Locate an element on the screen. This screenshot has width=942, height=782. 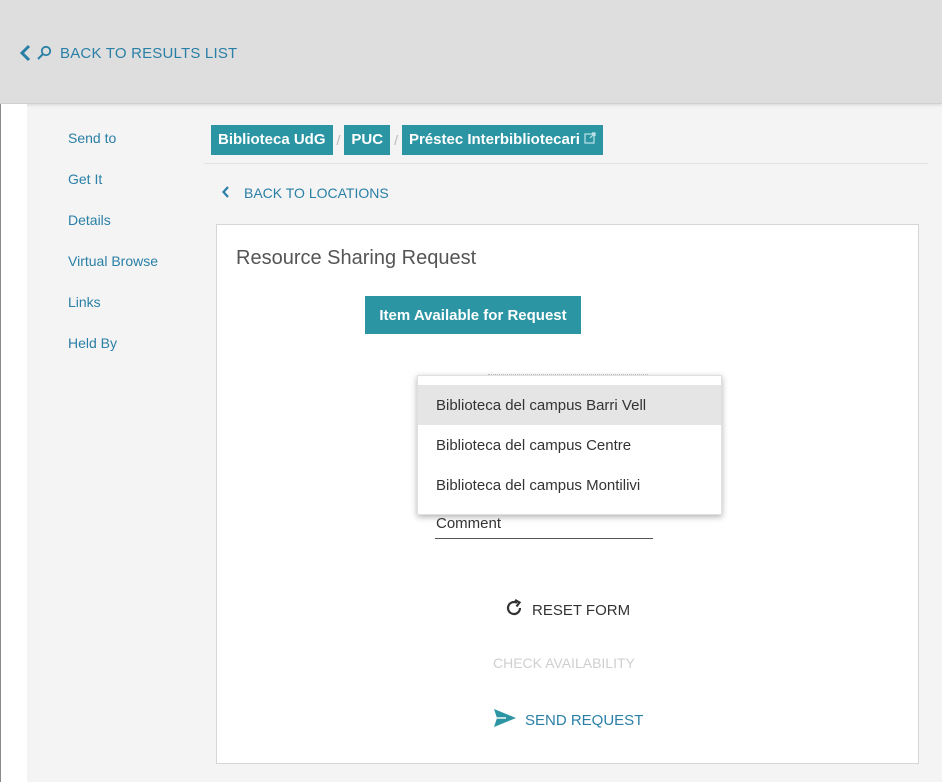
comment-field: Comment is located at coordinates (544, 527).